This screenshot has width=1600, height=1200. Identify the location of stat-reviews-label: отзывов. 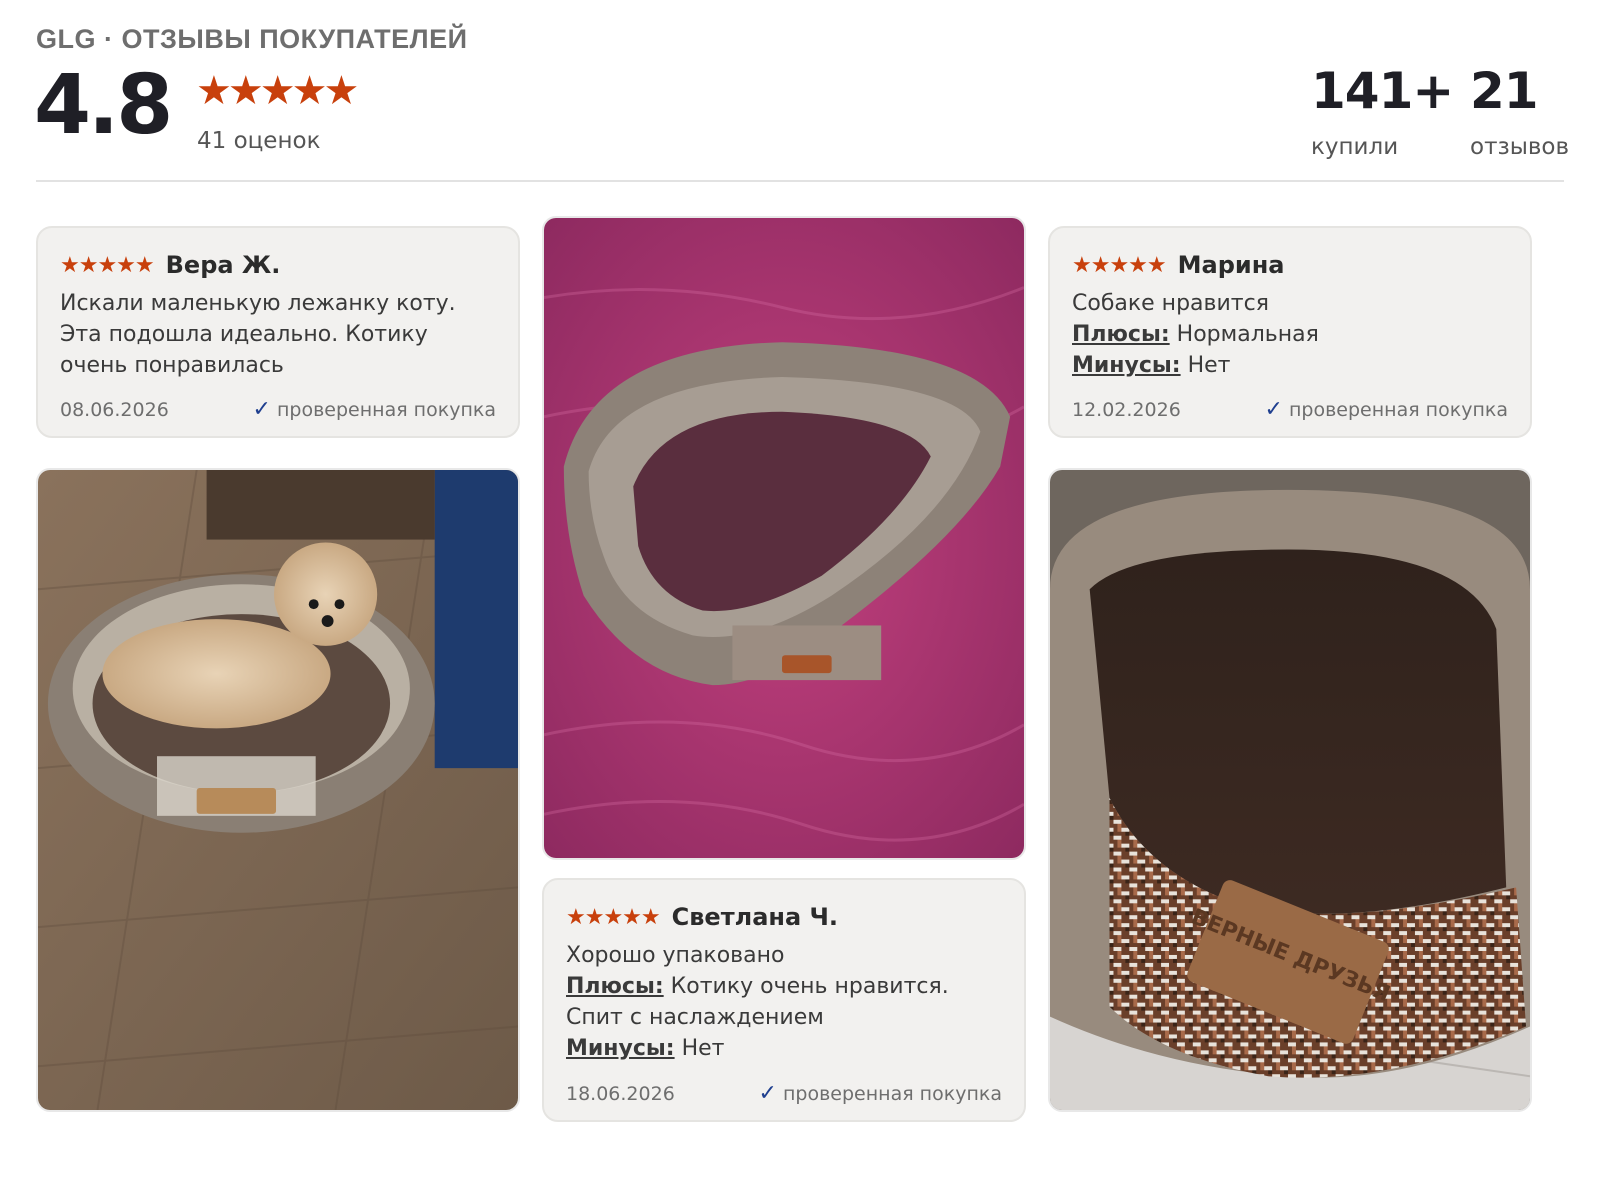
(1520, 147).